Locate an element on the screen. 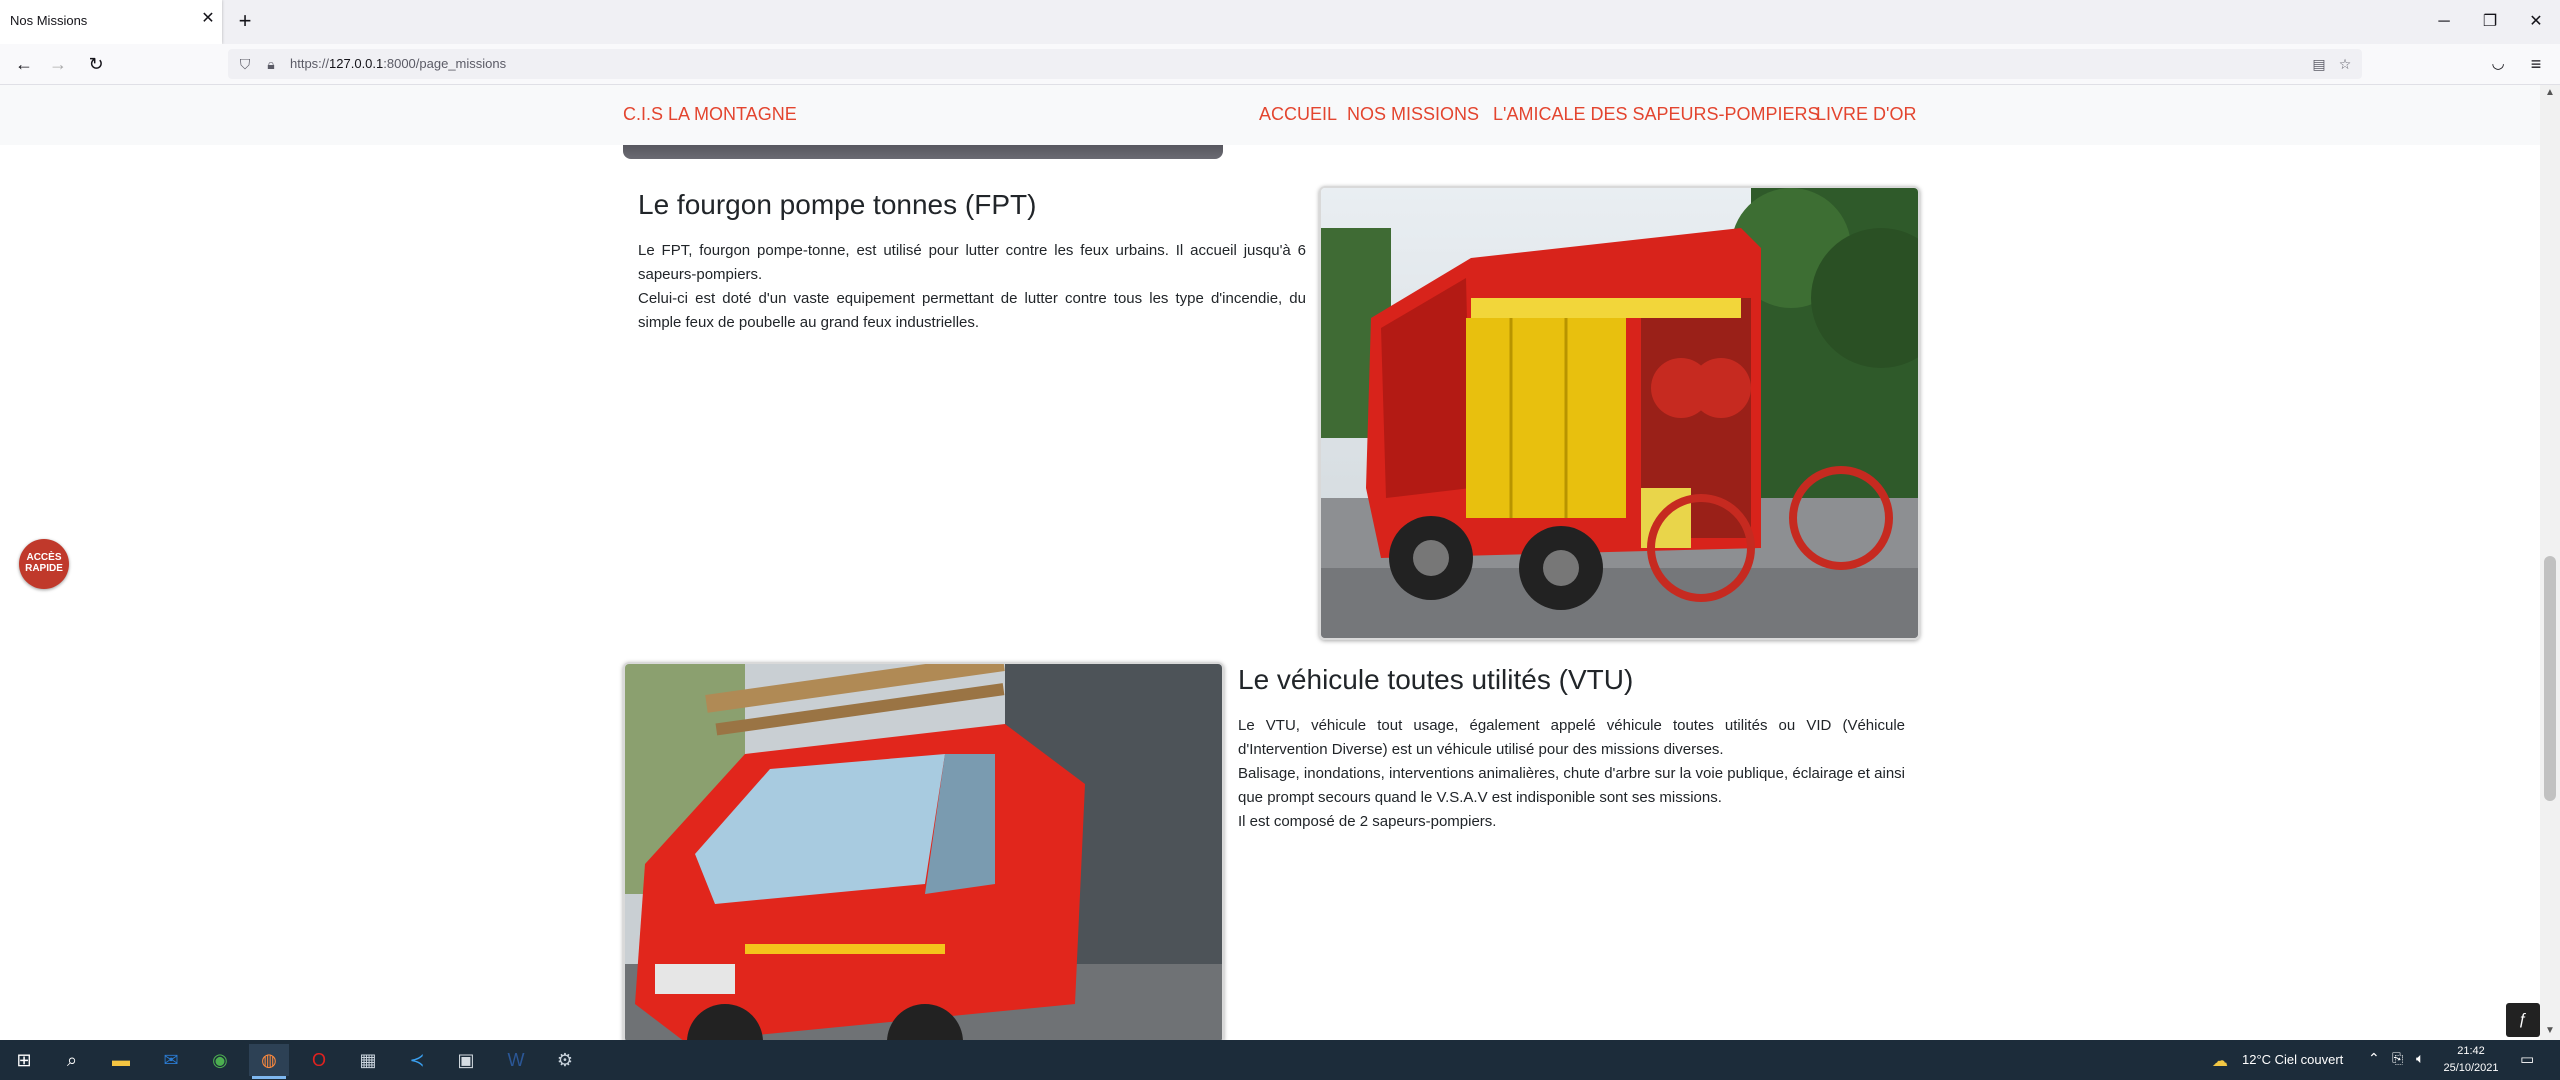 The height and width of the screenshot is (1080, 2560). scroll-up-icon: ▲ is located at coordinates (2550, 93).